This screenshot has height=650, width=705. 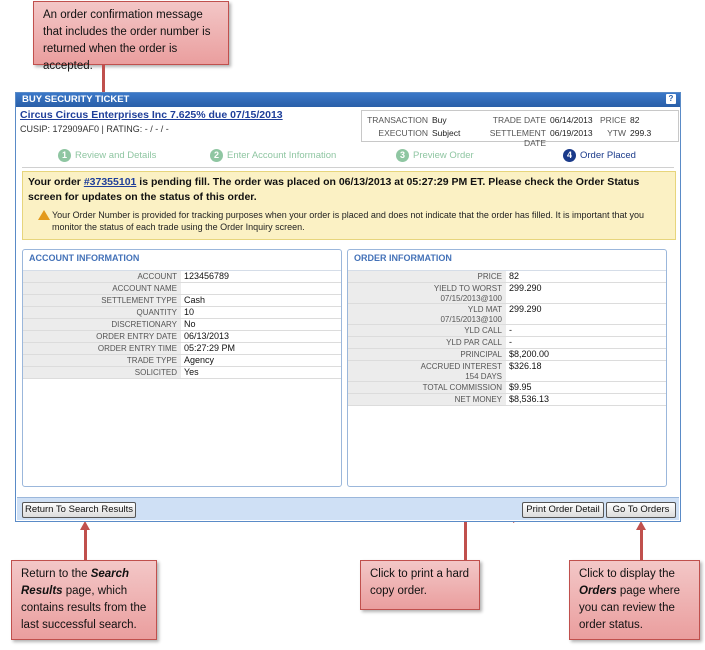 What do you see at coordinates (182, 373) in the screenshot?
I see `info-row: SOLICITED Yes` at bounding box center [182, 373].